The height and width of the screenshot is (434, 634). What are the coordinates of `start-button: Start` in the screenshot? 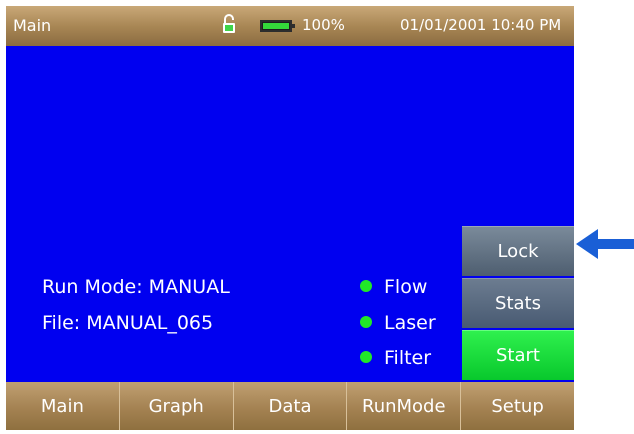 It's located at (518, 355).